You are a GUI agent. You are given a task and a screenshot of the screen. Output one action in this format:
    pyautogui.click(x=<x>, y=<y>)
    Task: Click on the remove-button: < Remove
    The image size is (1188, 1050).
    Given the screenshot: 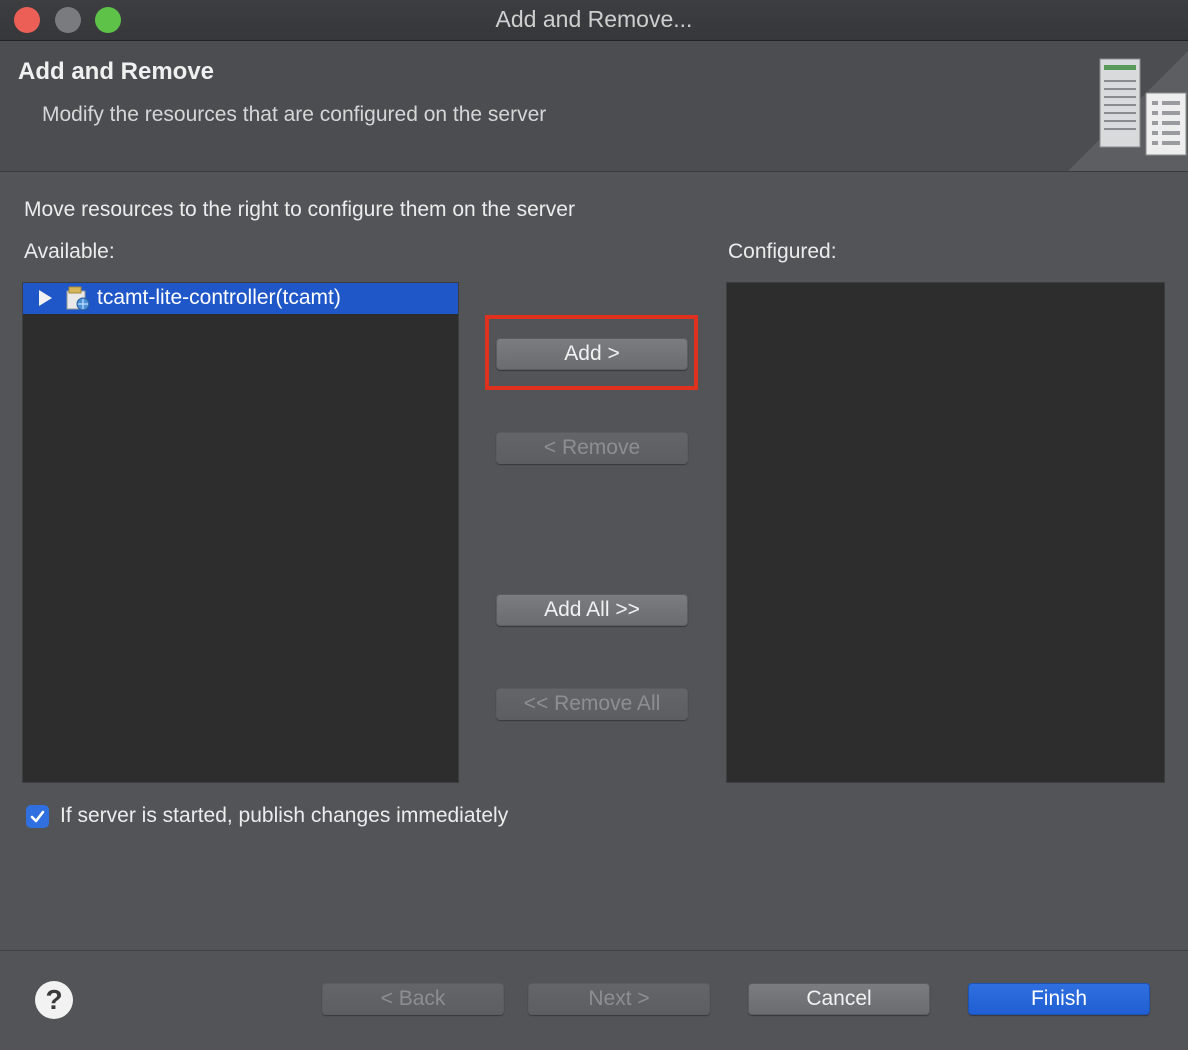 What is the action you would take?
    pyautogui.click(x=592, y=448)
    